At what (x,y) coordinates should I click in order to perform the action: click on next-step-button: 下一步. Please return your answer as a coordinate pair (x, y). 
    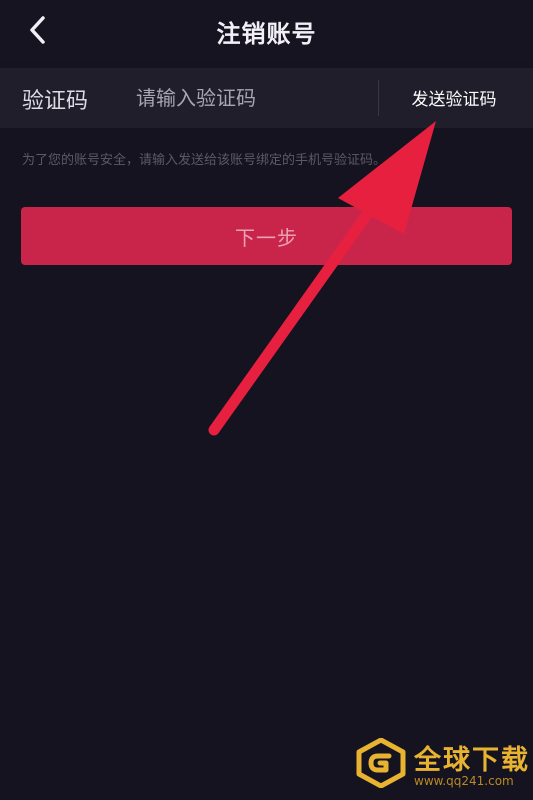
    Looking at the image, I should click on (266, 236).